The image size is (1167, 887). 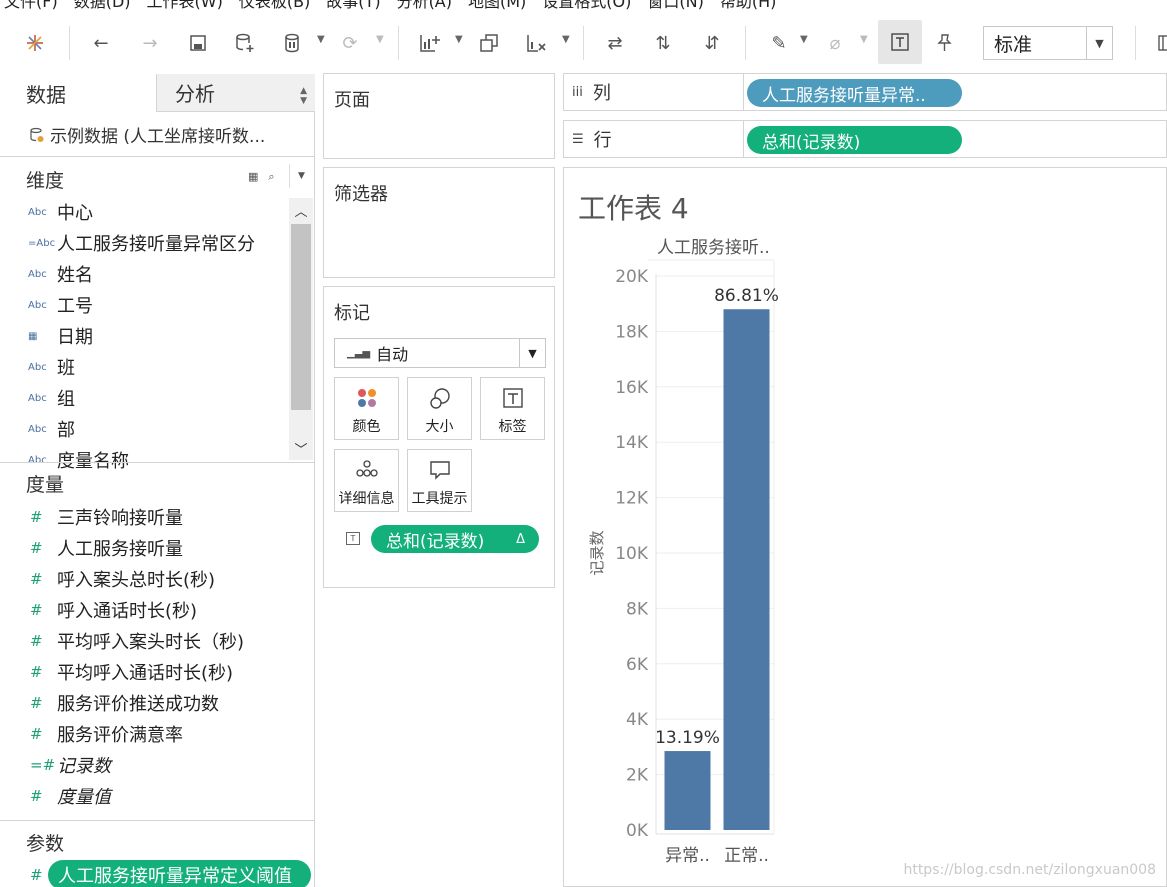 What do you see at coordinates (145, 212) in the screenshot?
I see `dimension-field: Abc 中心` at bounding box center [145, 212].